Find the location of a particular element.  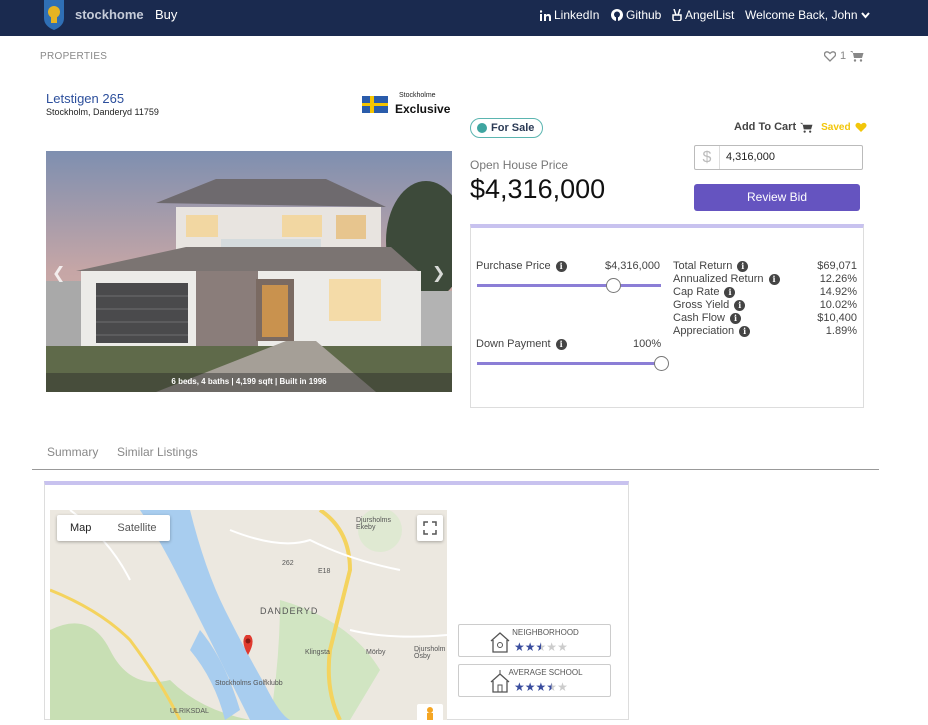

metric-value: $10,400 is located at coordinates (837, 318).